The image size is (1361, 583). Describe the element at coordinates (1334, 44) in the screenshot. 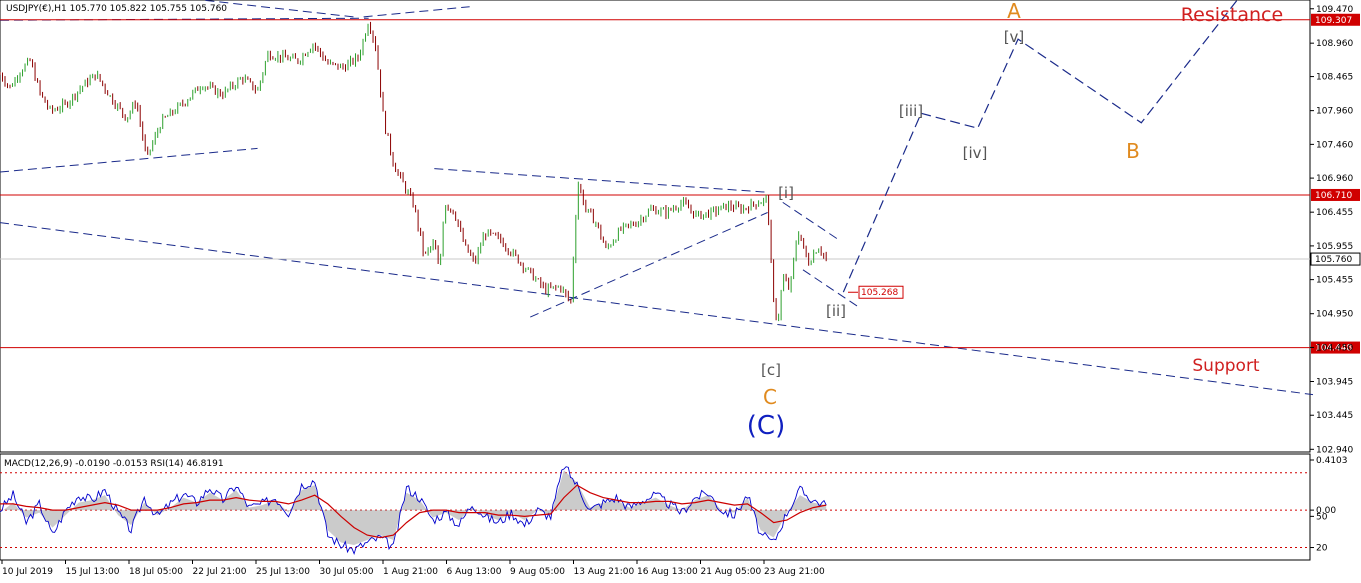

I see `price-tick-label: 108.960` at that location.